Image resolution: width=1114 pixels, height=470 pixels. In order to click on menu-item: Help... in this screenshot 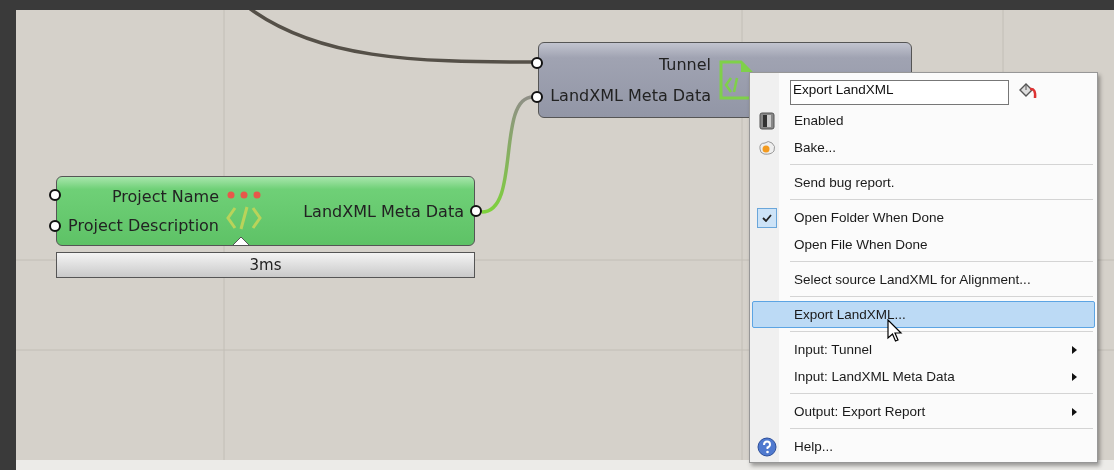, I will do `click(923, 446)`.